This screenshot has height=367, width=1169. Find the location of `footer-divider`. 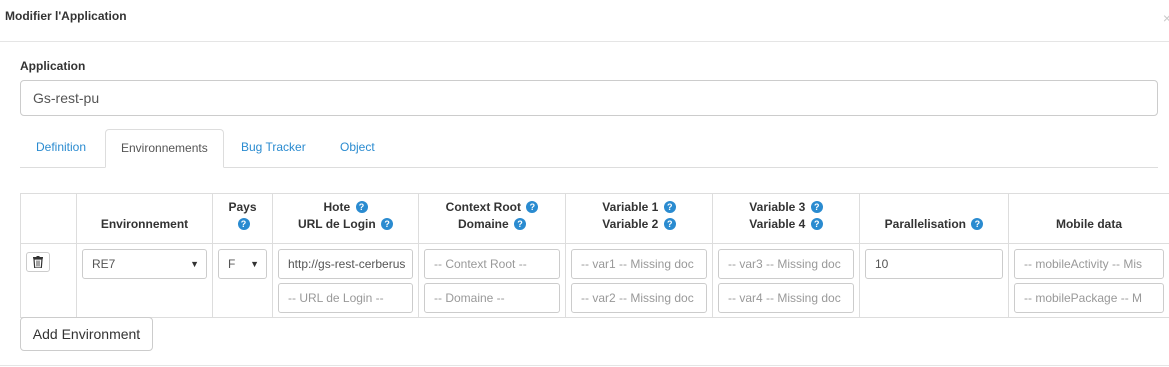

footer-divider is located at coordinates (584, 365).